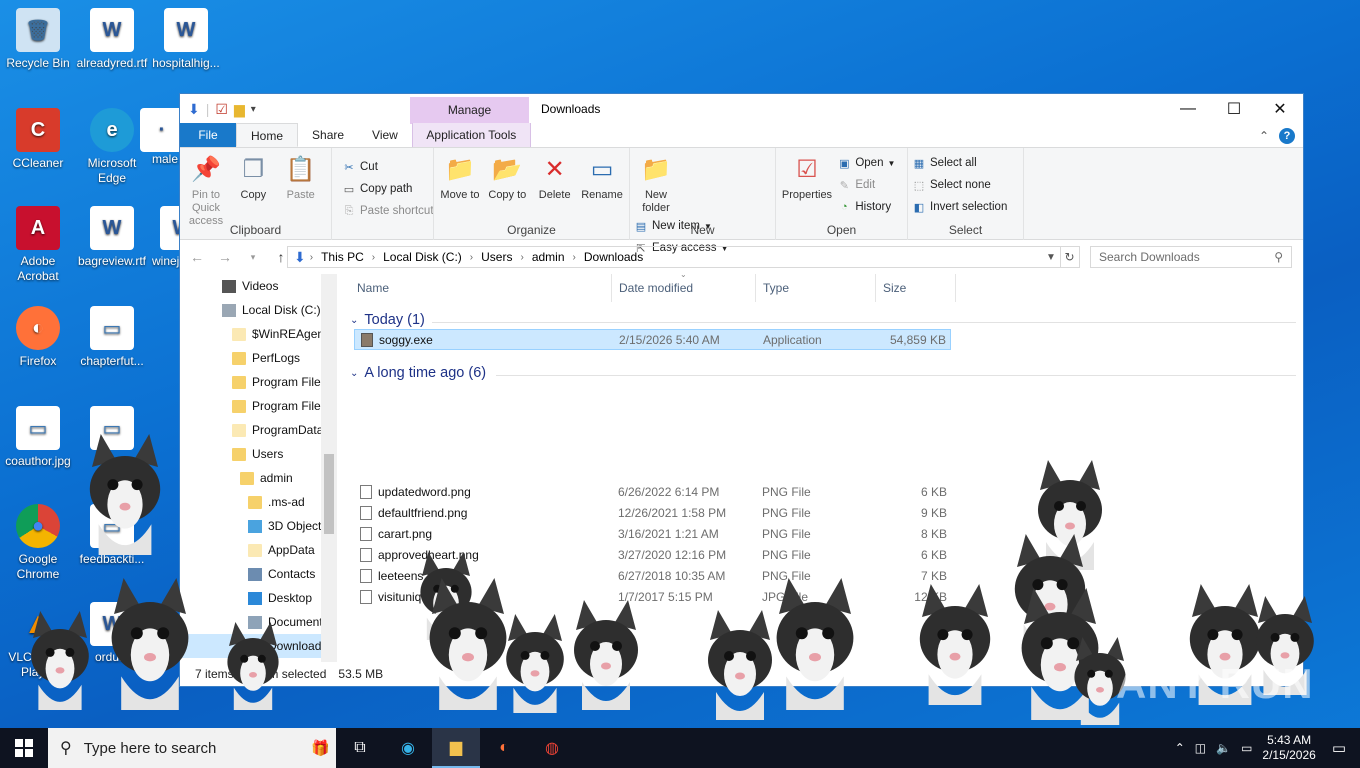 This screenshot has width=1360, height=768. Describe the element at coordinates (258, 622) in the screenshot. I see `nav-item-documents: Documents` at that location.